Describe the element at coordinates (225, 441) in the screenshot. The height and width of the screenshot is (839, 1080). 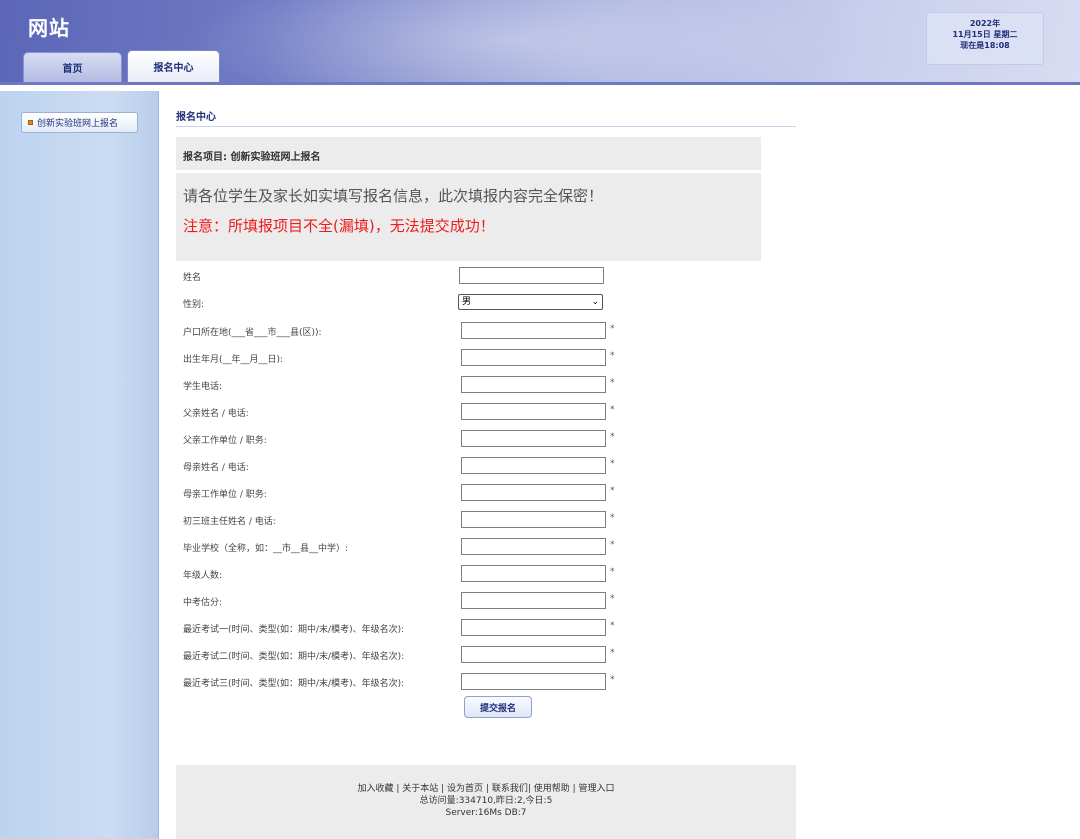
I see `form-field-label: 父亲工作单位 / 职务:` at that location.